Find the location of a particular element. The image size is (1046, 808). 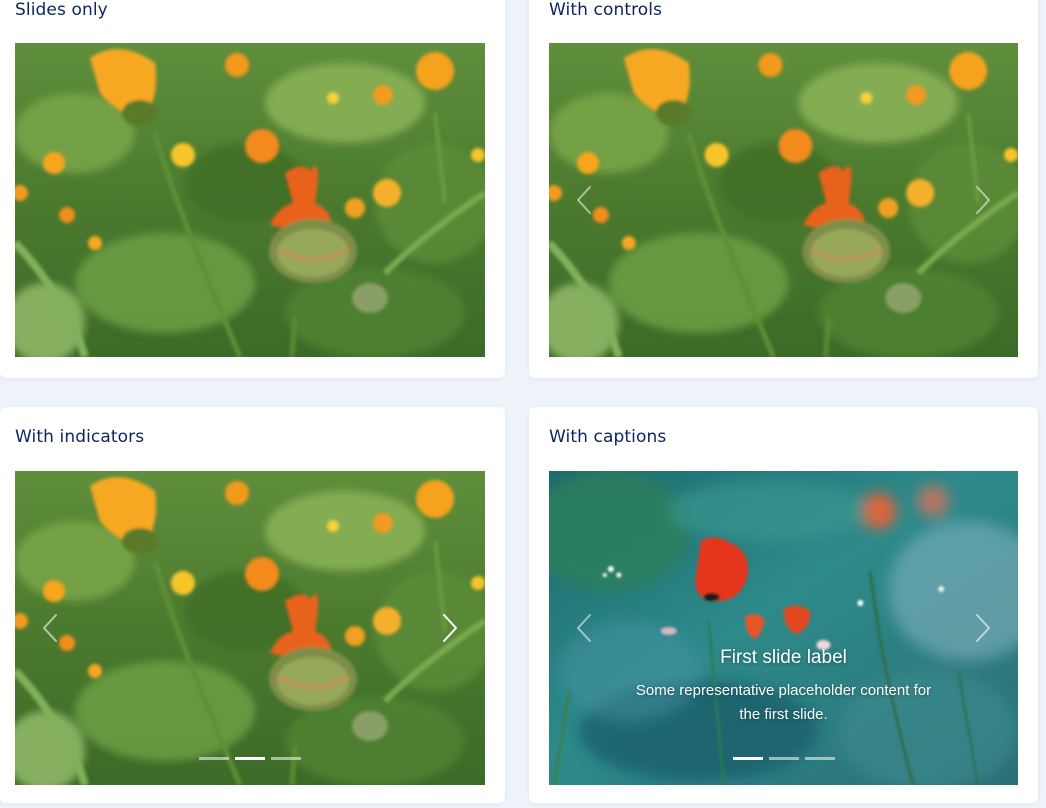

caption-heading: First slide label is located at coordinates (783, 657).